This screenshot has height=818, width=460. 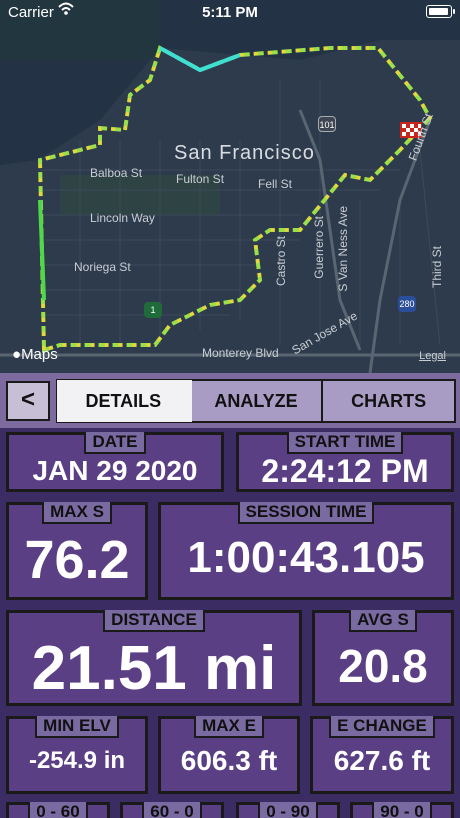 I want to click on min-elevation-label: MIN ELV, so click(x=77, y=727).